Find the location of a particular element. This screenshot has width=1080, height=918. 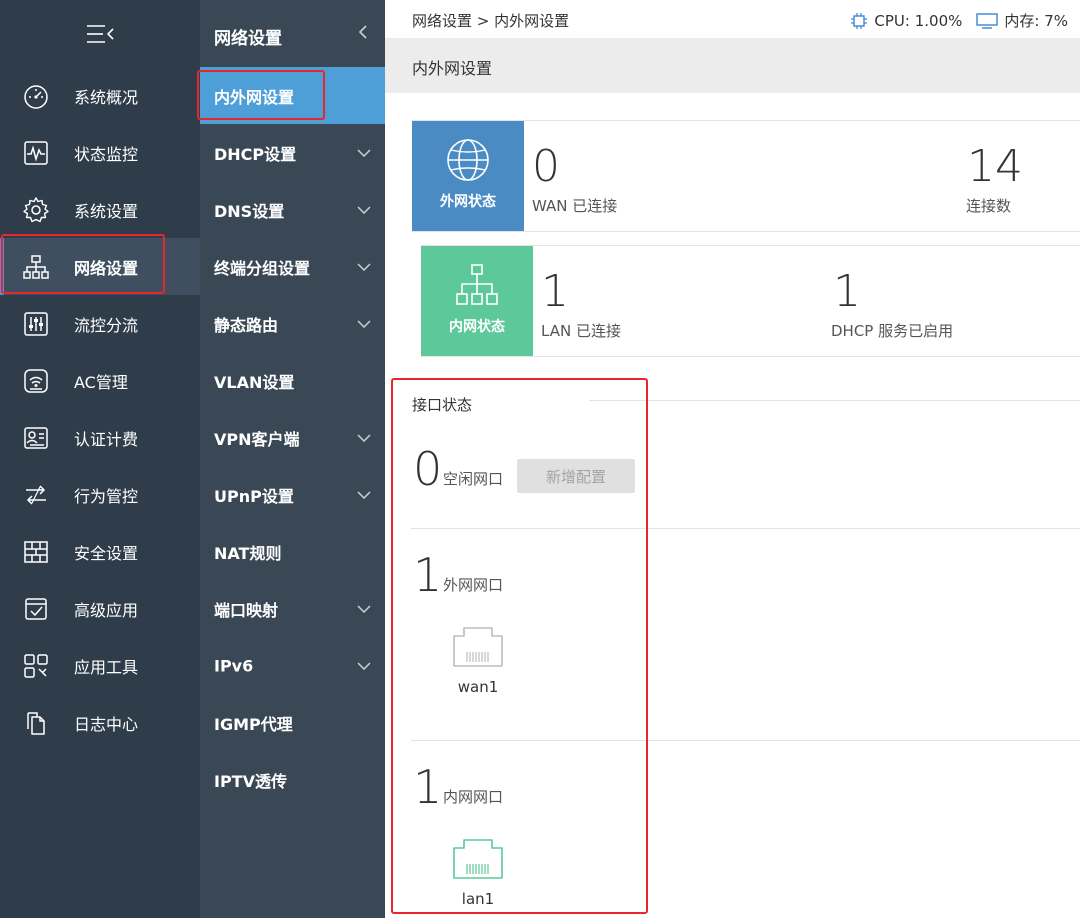

subnav-item-label: 端口映射 is located at coordinates (246, 610).